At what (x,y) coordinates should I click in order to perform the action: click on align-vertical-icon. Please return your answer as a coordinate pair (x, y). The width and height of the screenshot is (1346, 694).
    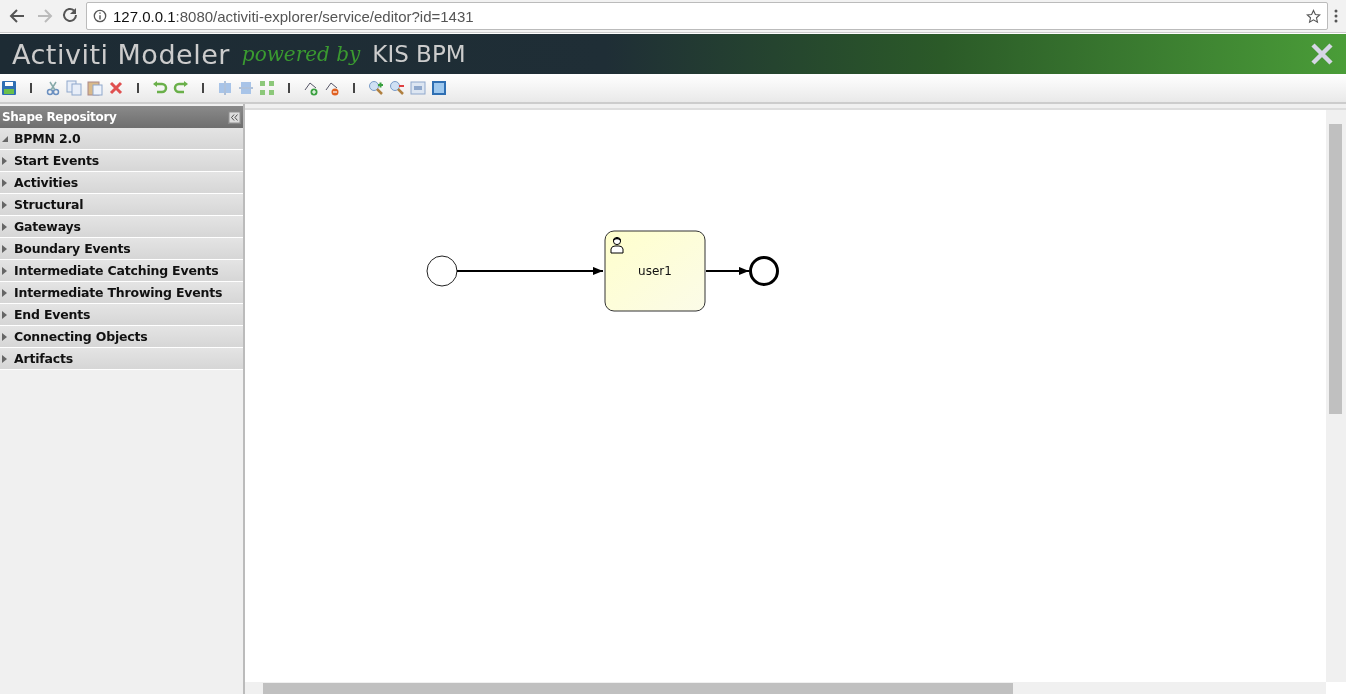
    Looking at the image, I should click on (225, 88).